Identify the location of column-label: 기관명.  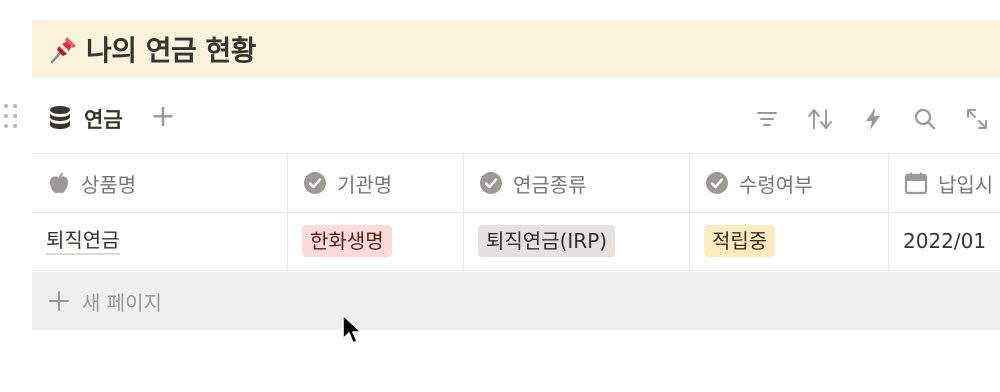
(365, 184).